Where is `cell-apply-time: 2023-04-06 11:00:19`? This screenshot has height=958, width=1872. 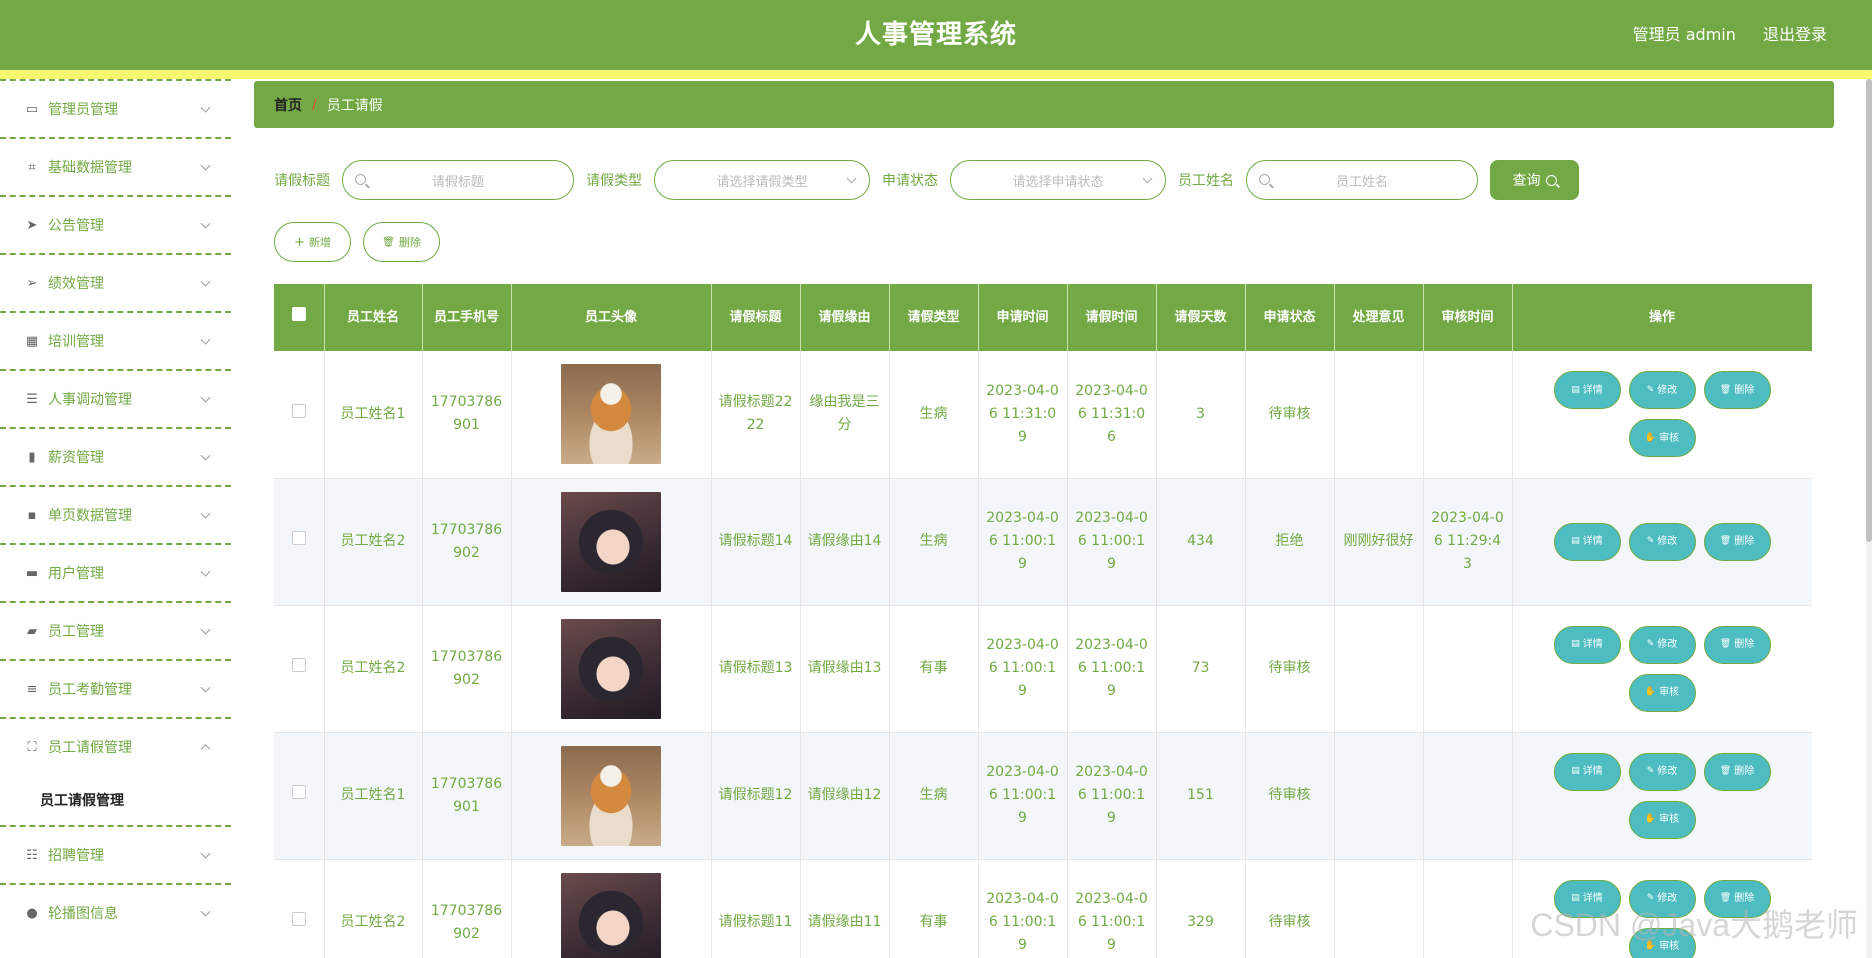 cell-apply-time: 2023-04-06 11:00:19 is located at coordinates (1023, 542).